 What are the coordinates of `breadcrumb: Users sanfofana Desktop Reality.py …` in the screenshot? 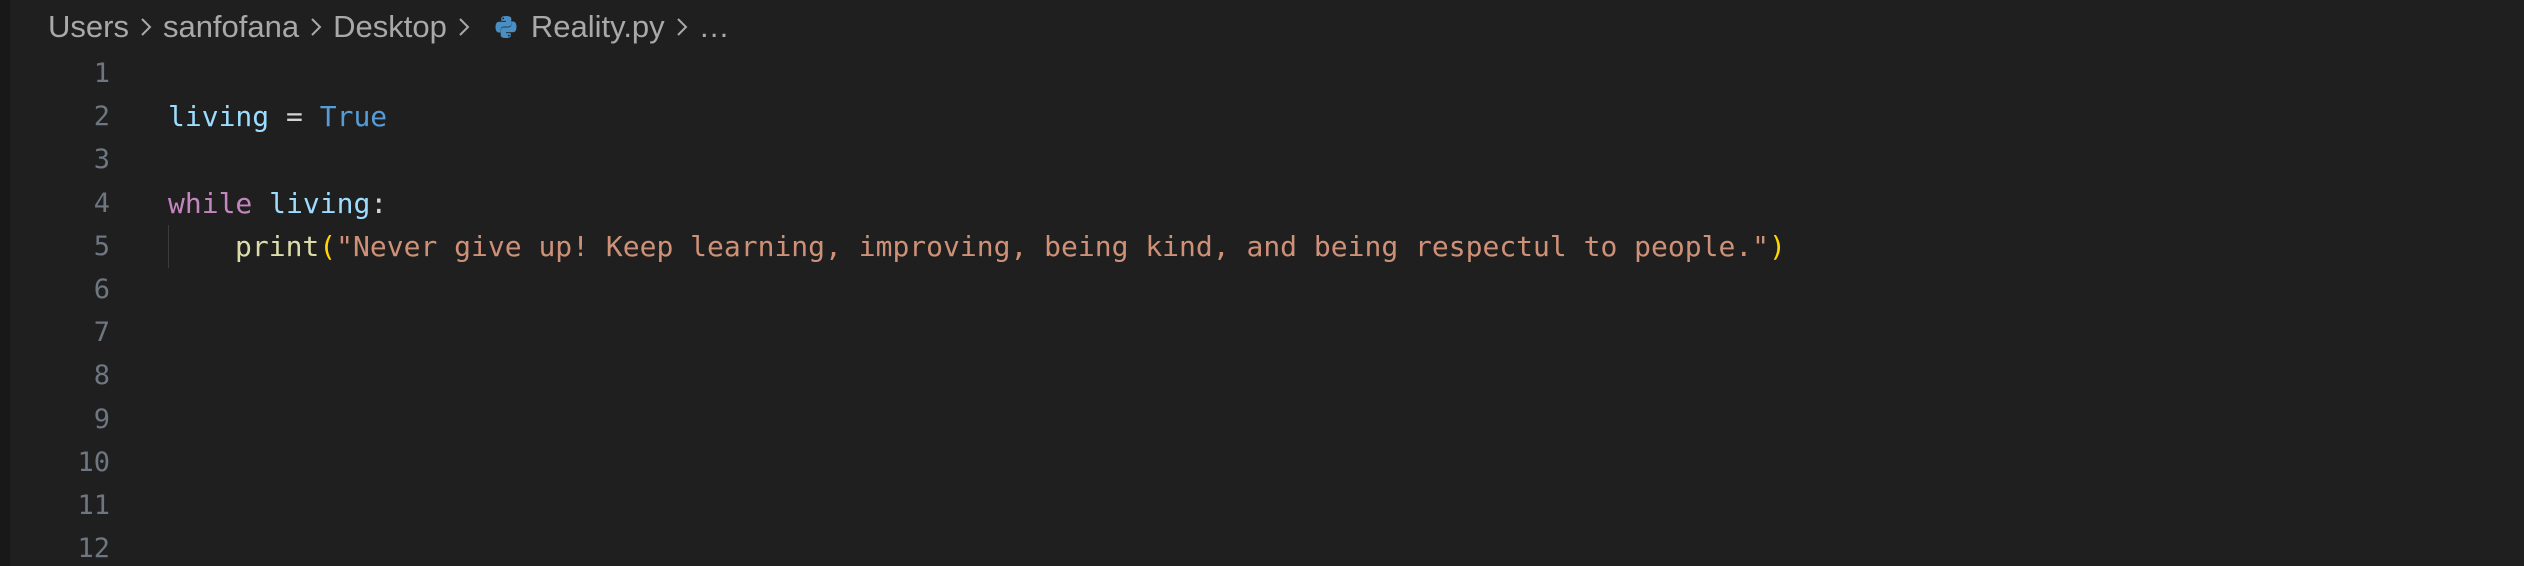 It's located at (389, 27).